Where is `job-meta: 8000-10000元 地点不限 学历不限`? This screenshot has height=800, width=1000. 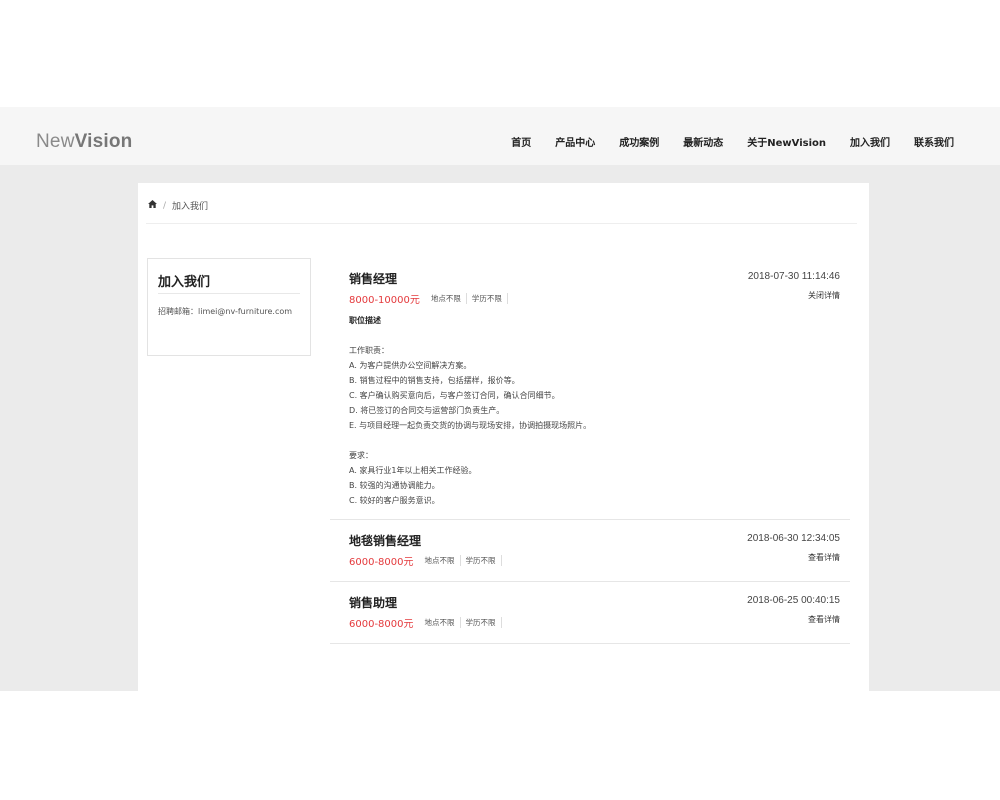
job-meta: 8000-10000元 地点不限 学历不限 is located at coordinates (428, 298).